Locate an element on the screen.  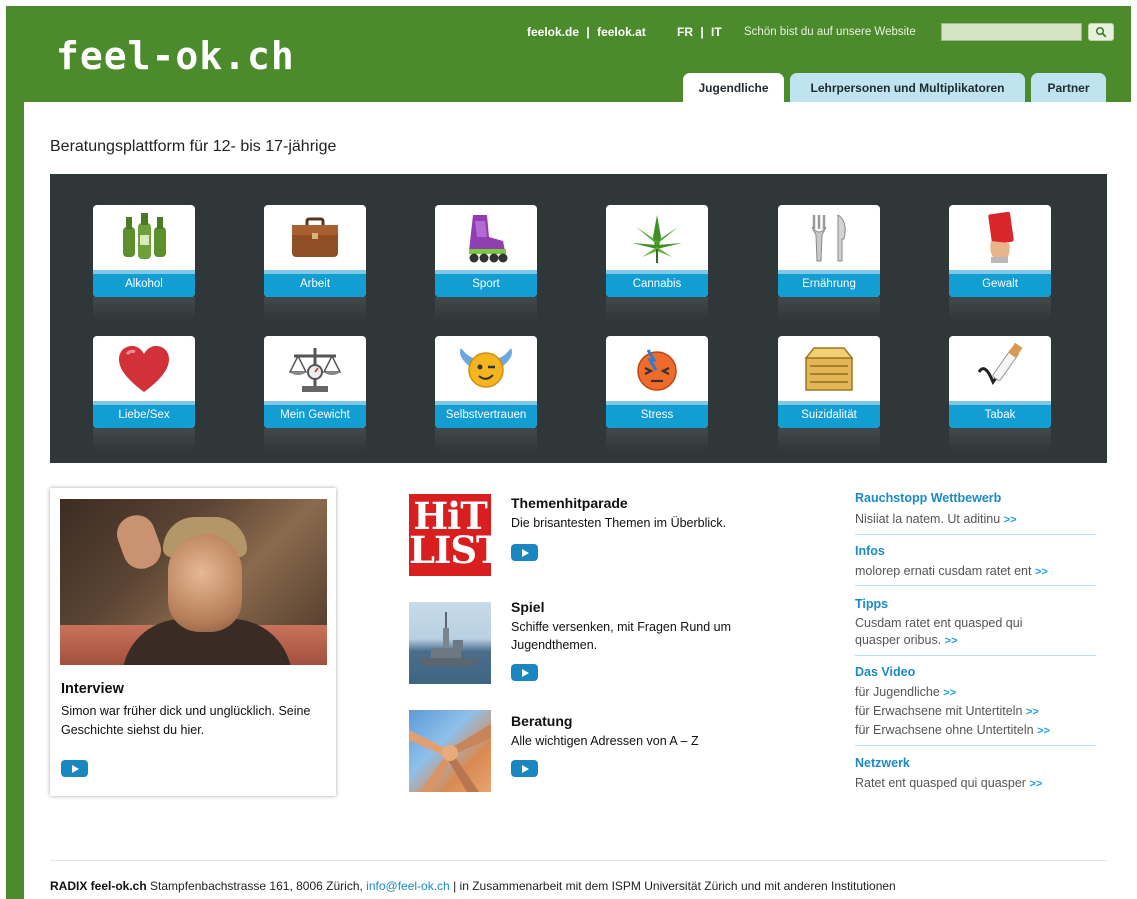
hands-graphic is located at coordinates (450, 758).